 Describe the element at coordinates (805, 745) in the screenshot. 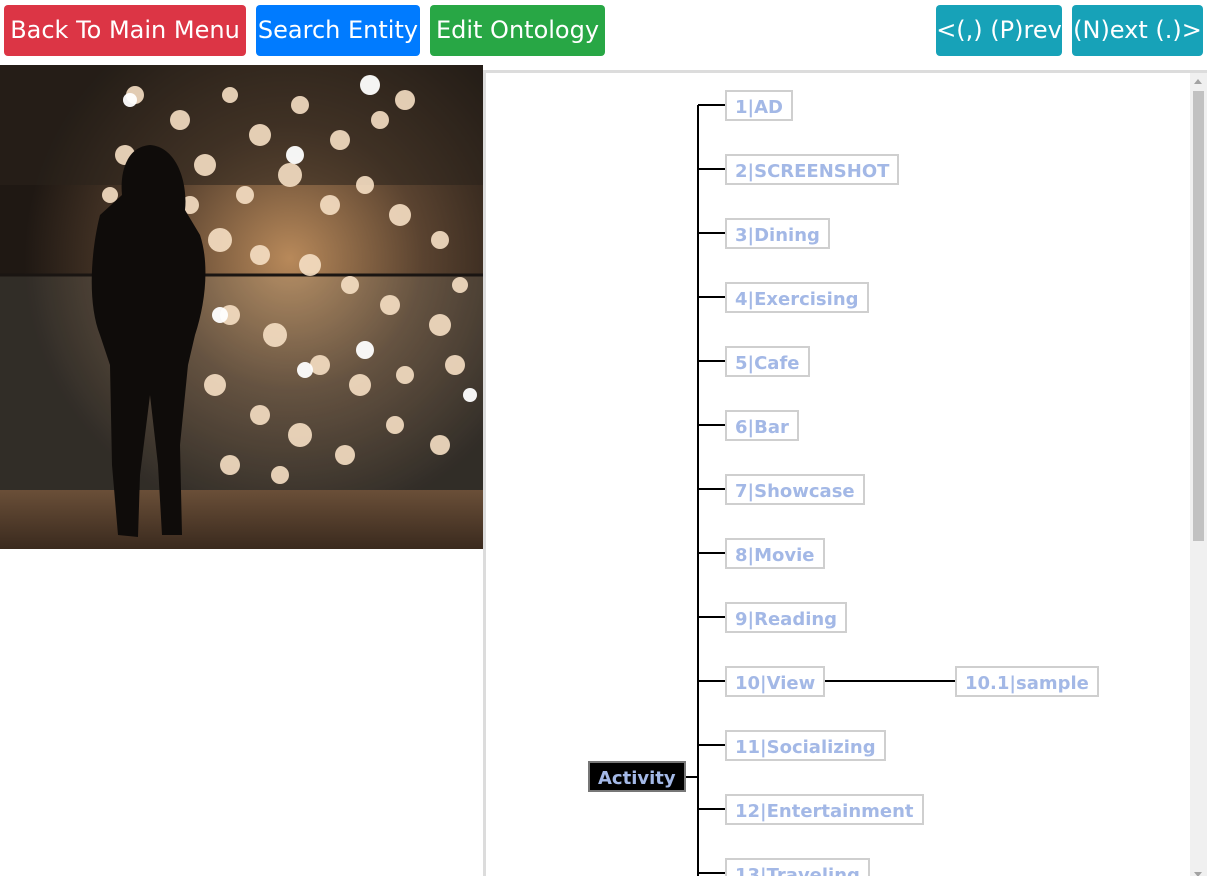

I see `tree-node-socializing: 11|Socializing` at that location.